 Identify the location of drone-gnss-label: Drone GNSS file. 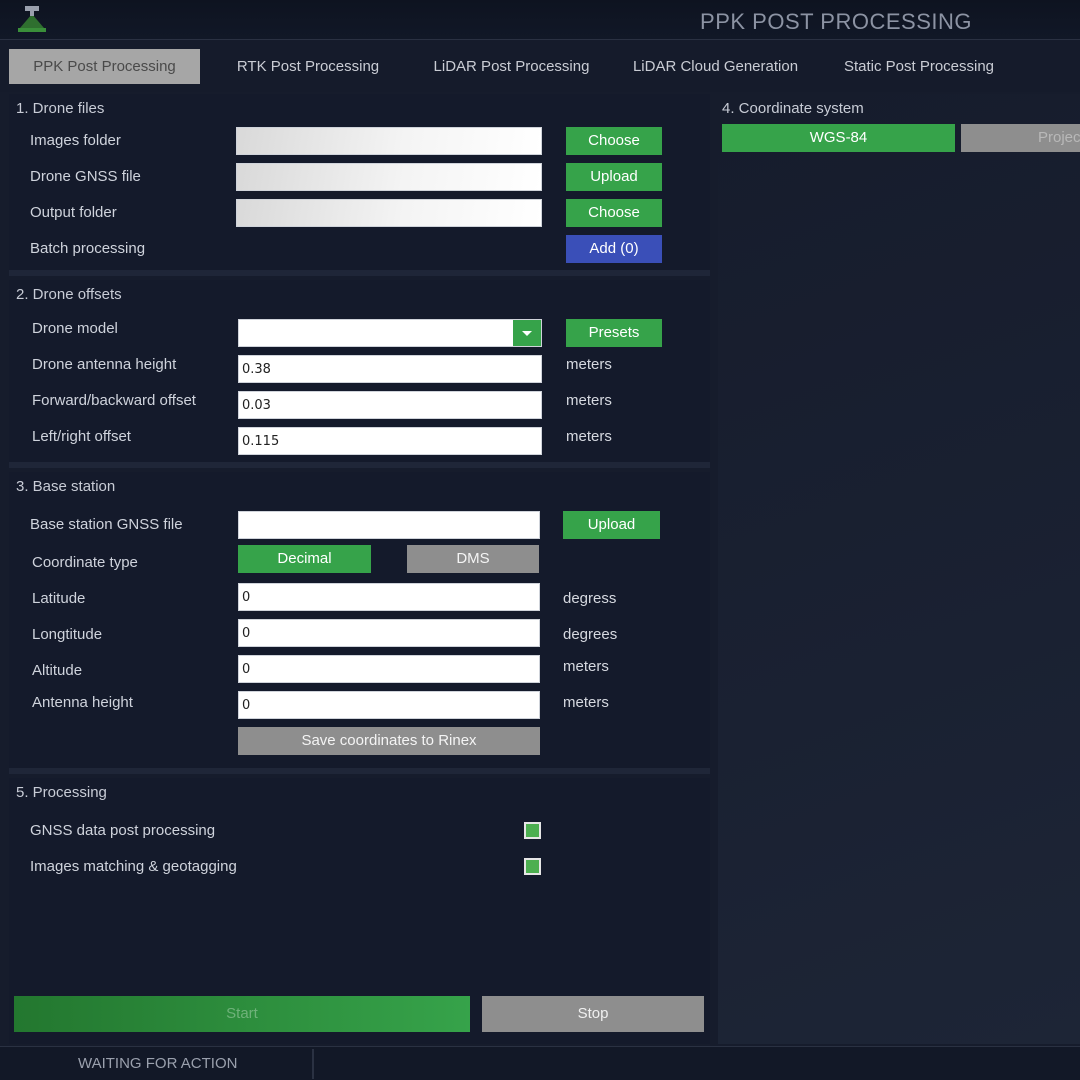
(85, 176).